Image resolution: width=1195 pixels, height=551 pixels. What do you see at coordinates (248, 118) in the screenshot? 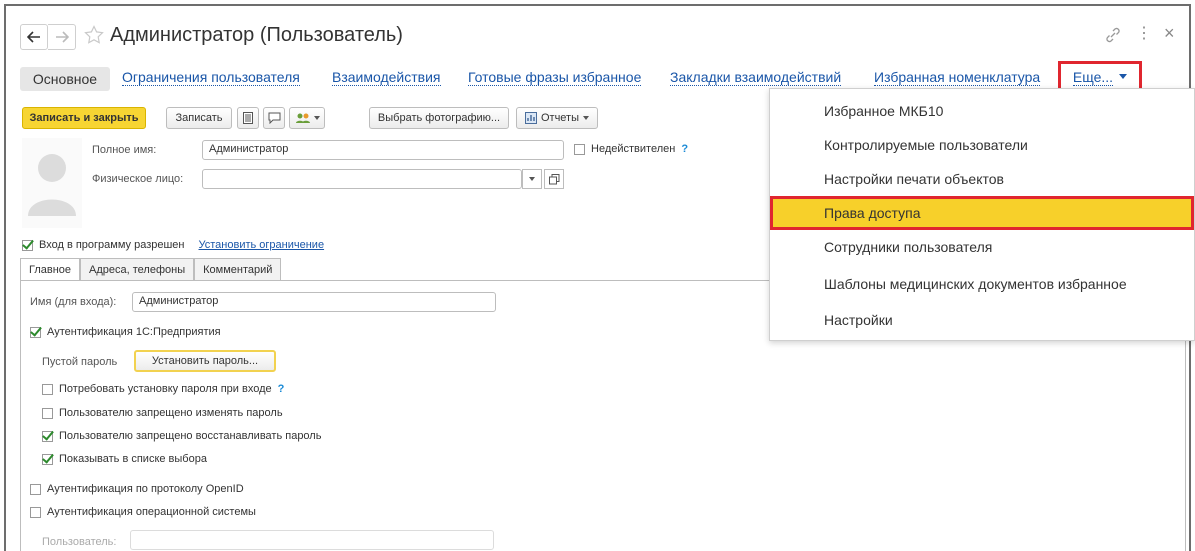
I see `document-list-icon` at bounding box center [248, 118].